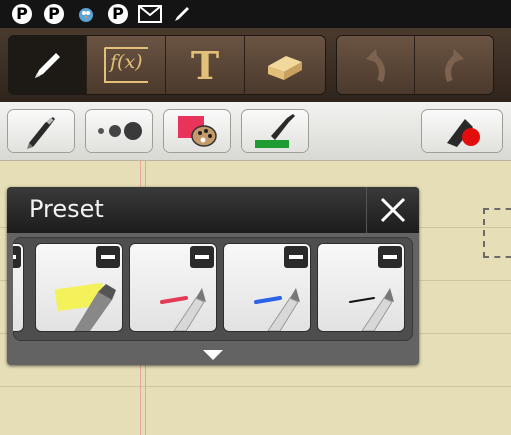  I want to click on bird-icon, so click(86, 14).